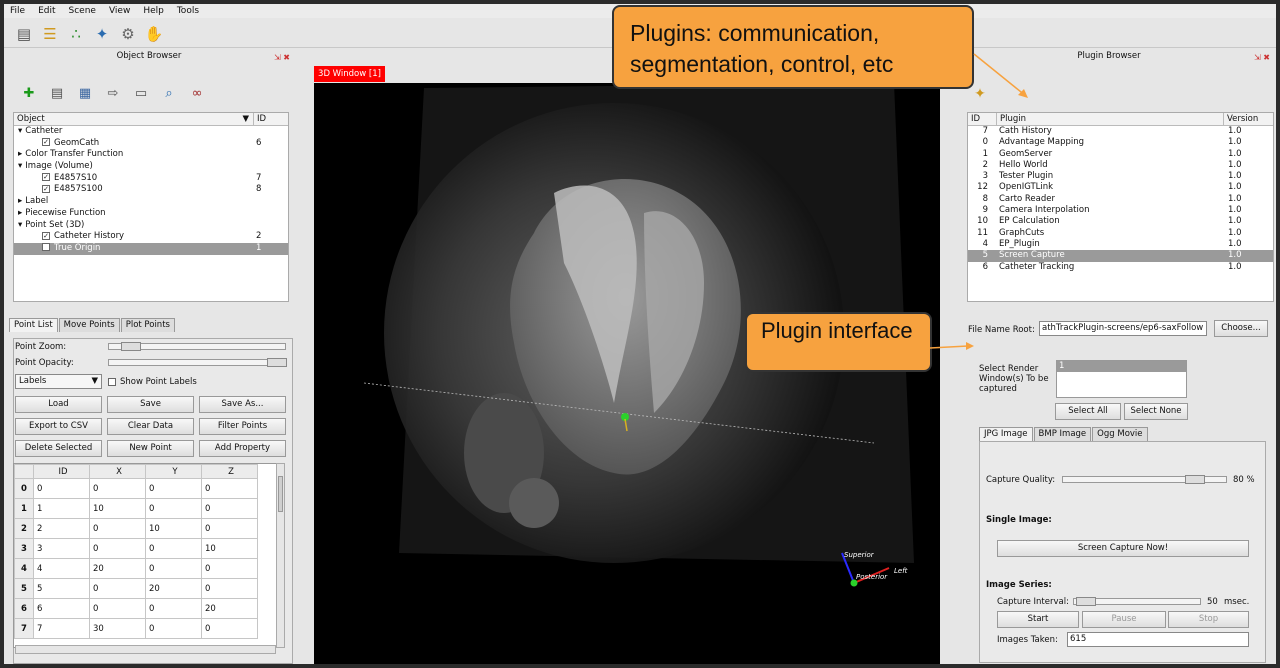  I want to click on menu-tools: Tools, so click(188, 11).